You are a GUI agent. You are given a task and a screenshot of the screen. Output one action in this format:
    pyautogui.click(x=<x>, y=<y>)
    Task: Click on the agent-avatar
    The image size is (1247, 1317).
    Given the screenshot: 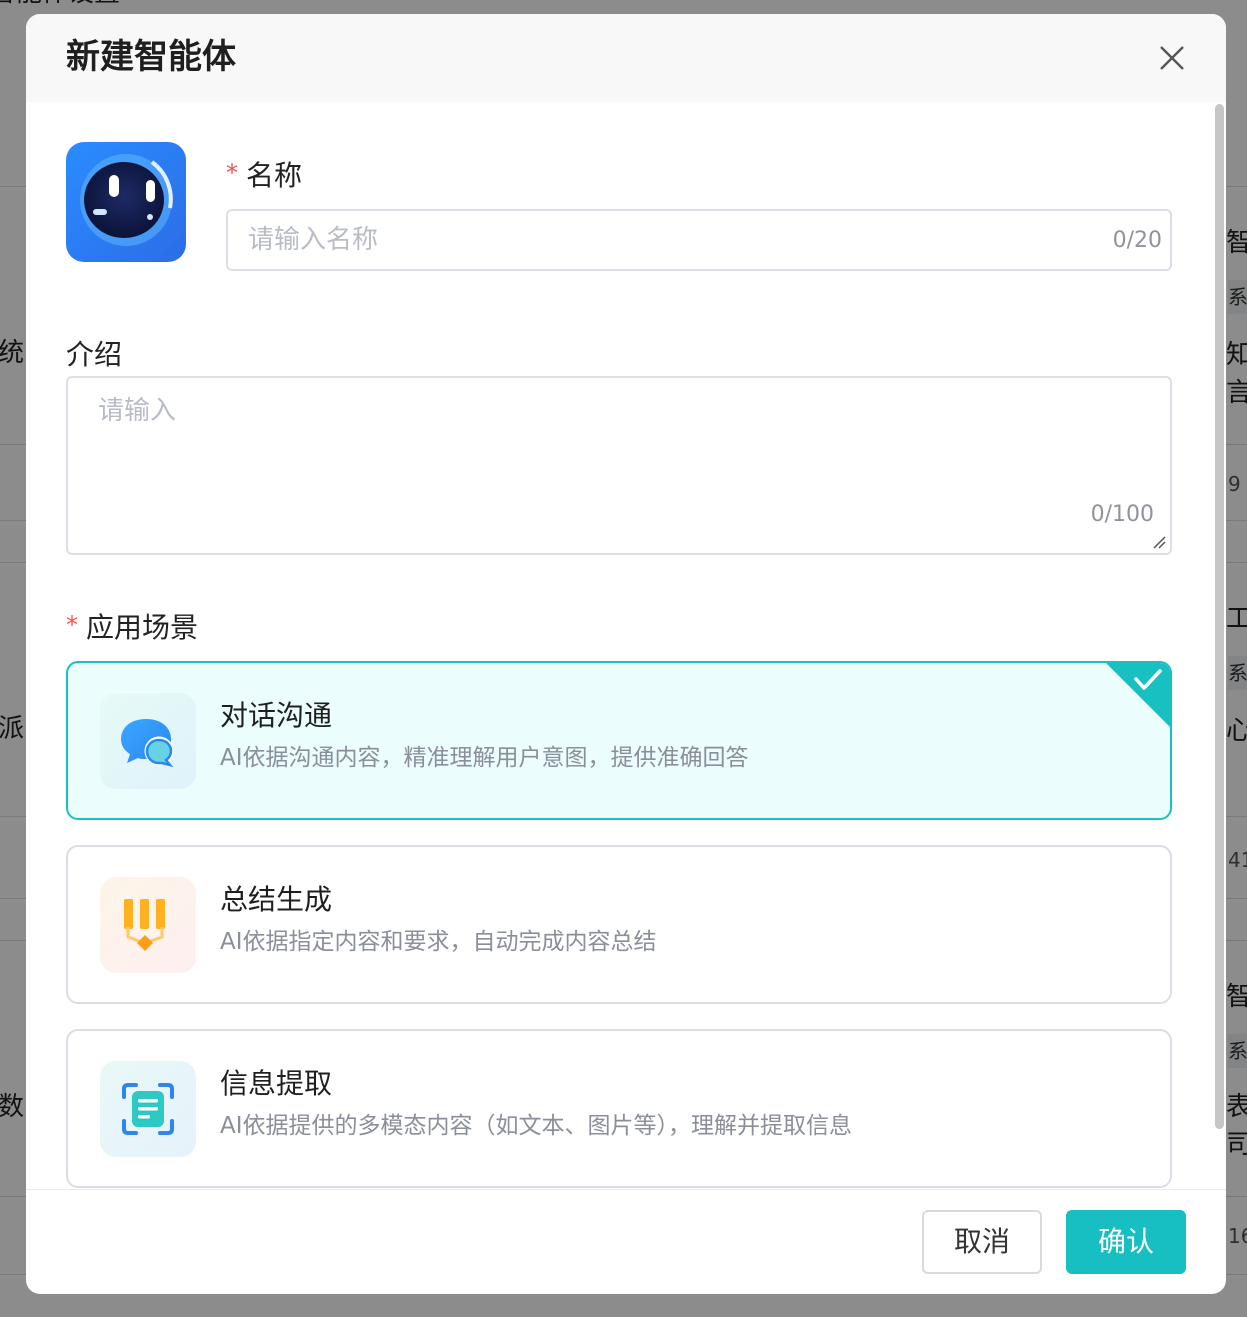 What is the action you would take?
    pyautogui.click(x=126, y=202)
    